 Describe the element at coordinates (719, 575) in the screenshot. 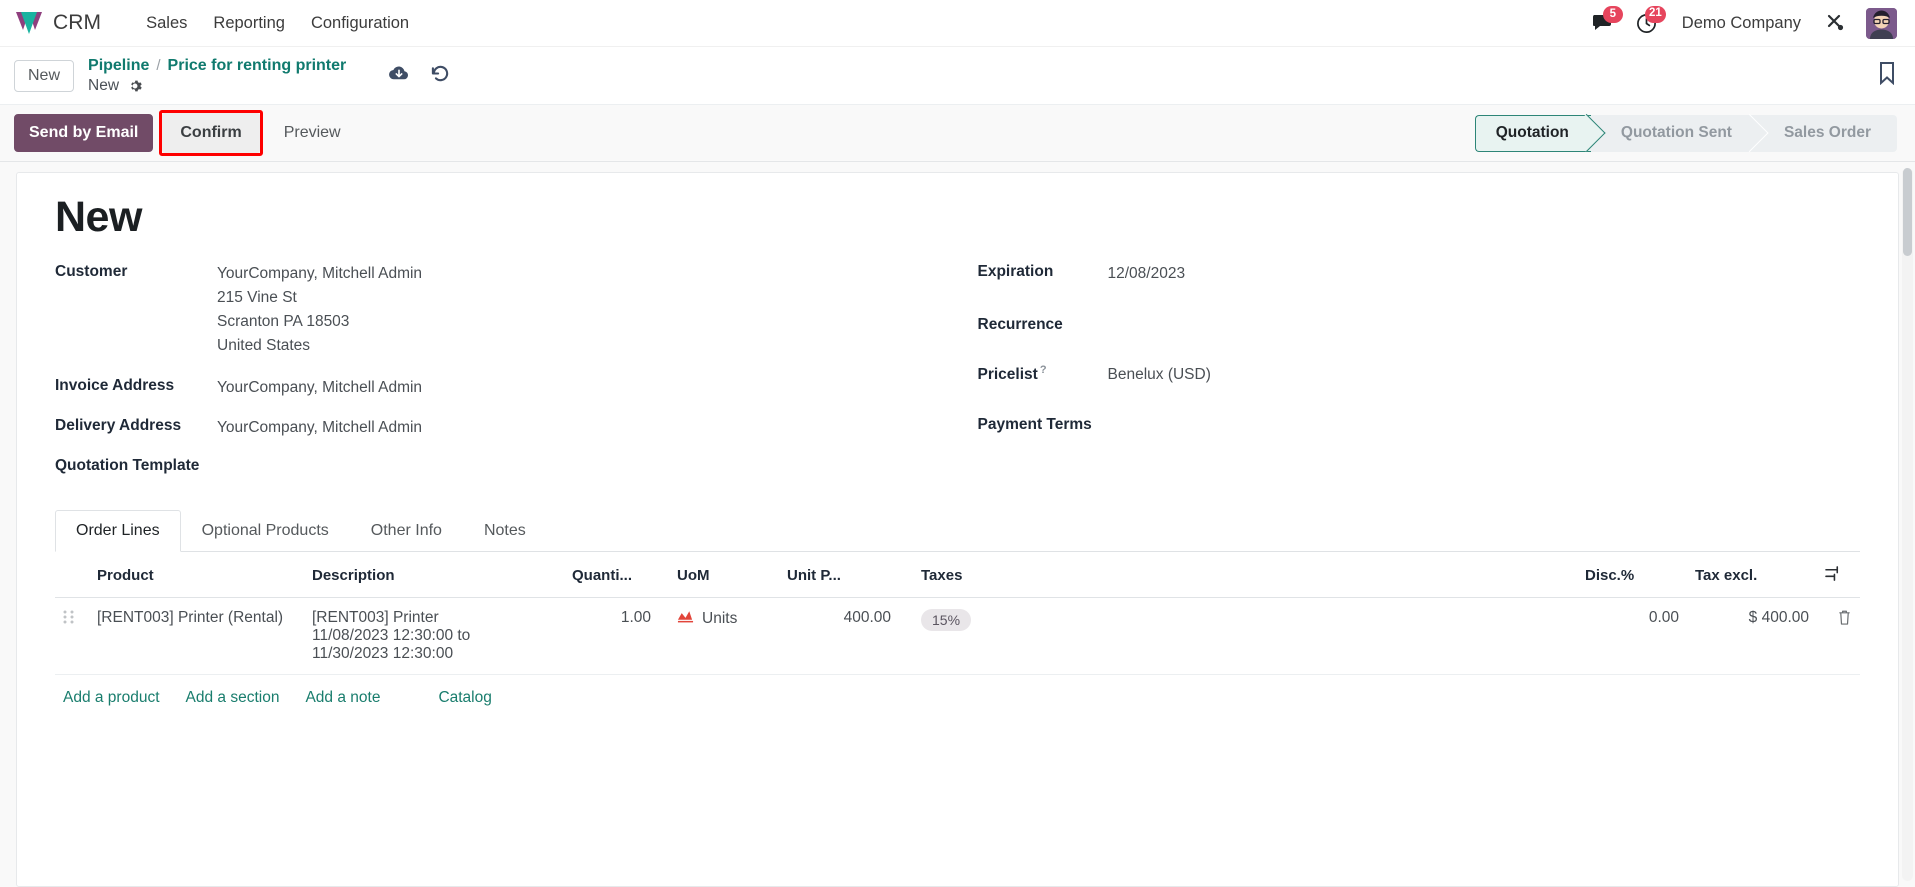

I see `column-uom: UoM` at that location.